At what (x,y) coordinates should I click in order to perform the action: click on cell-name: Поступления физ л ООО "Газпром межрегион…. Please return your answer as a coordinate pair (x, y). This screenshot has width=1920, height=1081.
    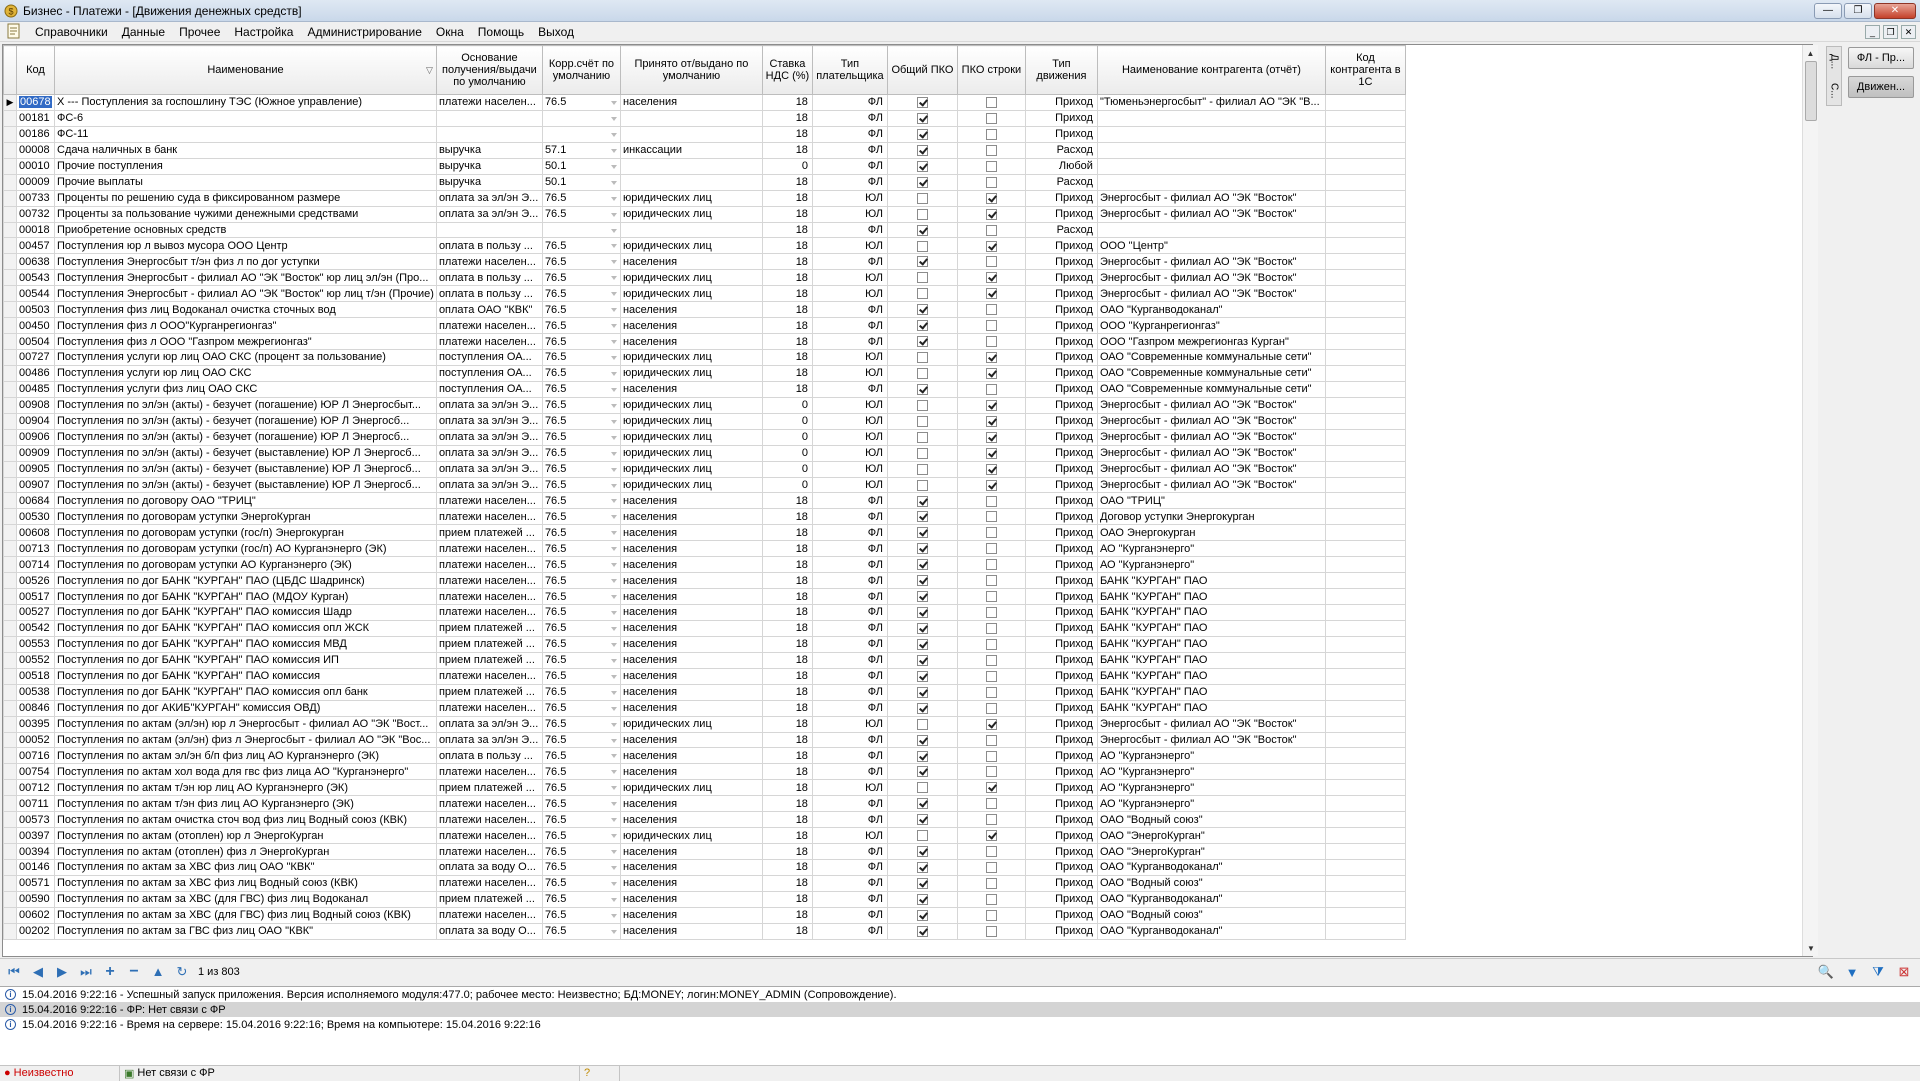
    Looking at the image, I should click on (245, 341).